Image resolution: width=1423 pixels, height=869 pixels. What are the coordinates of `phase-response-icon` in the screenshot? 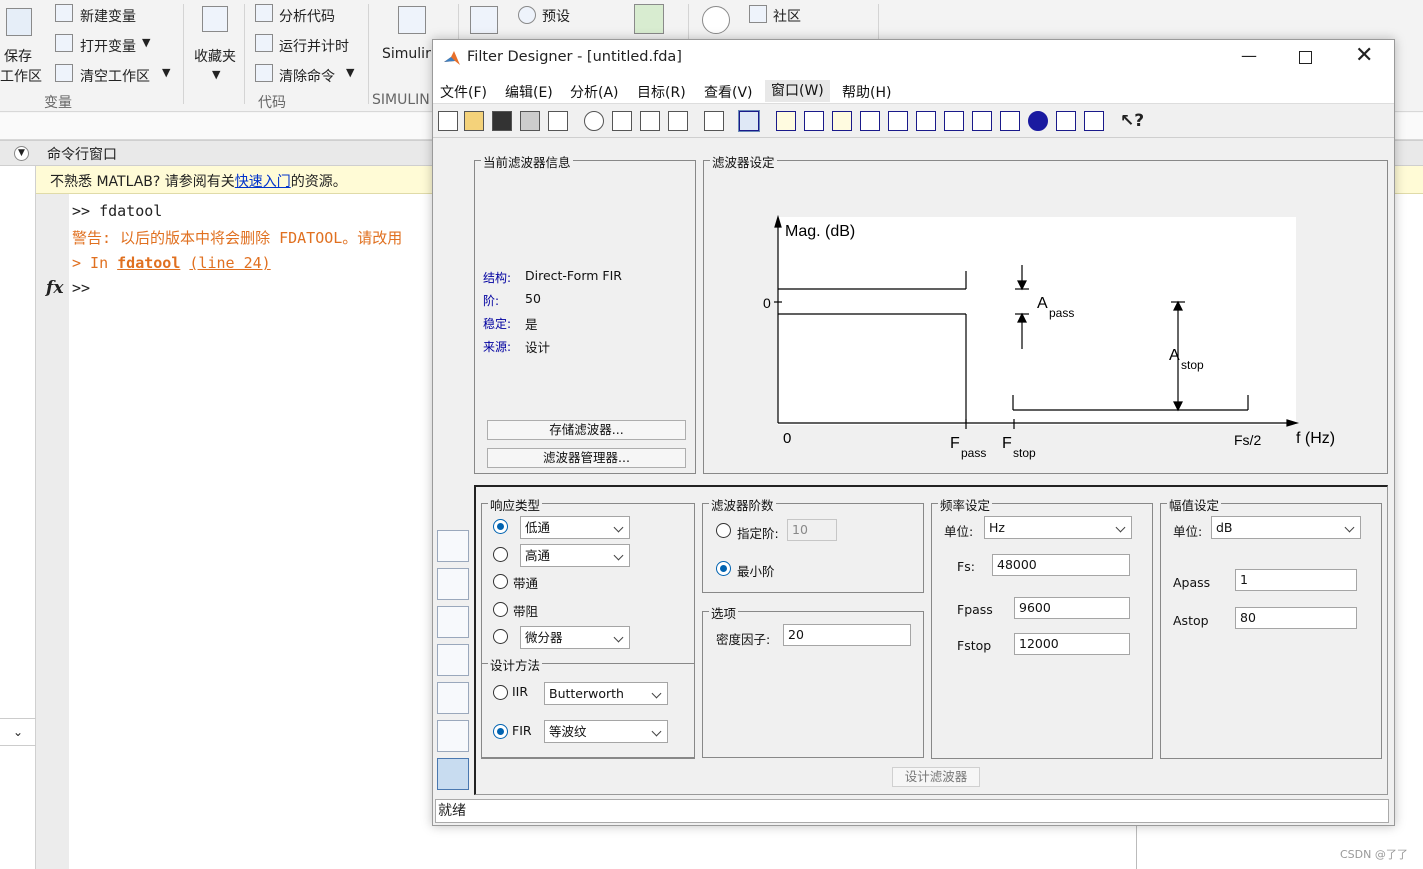 It's located at (814, 121).